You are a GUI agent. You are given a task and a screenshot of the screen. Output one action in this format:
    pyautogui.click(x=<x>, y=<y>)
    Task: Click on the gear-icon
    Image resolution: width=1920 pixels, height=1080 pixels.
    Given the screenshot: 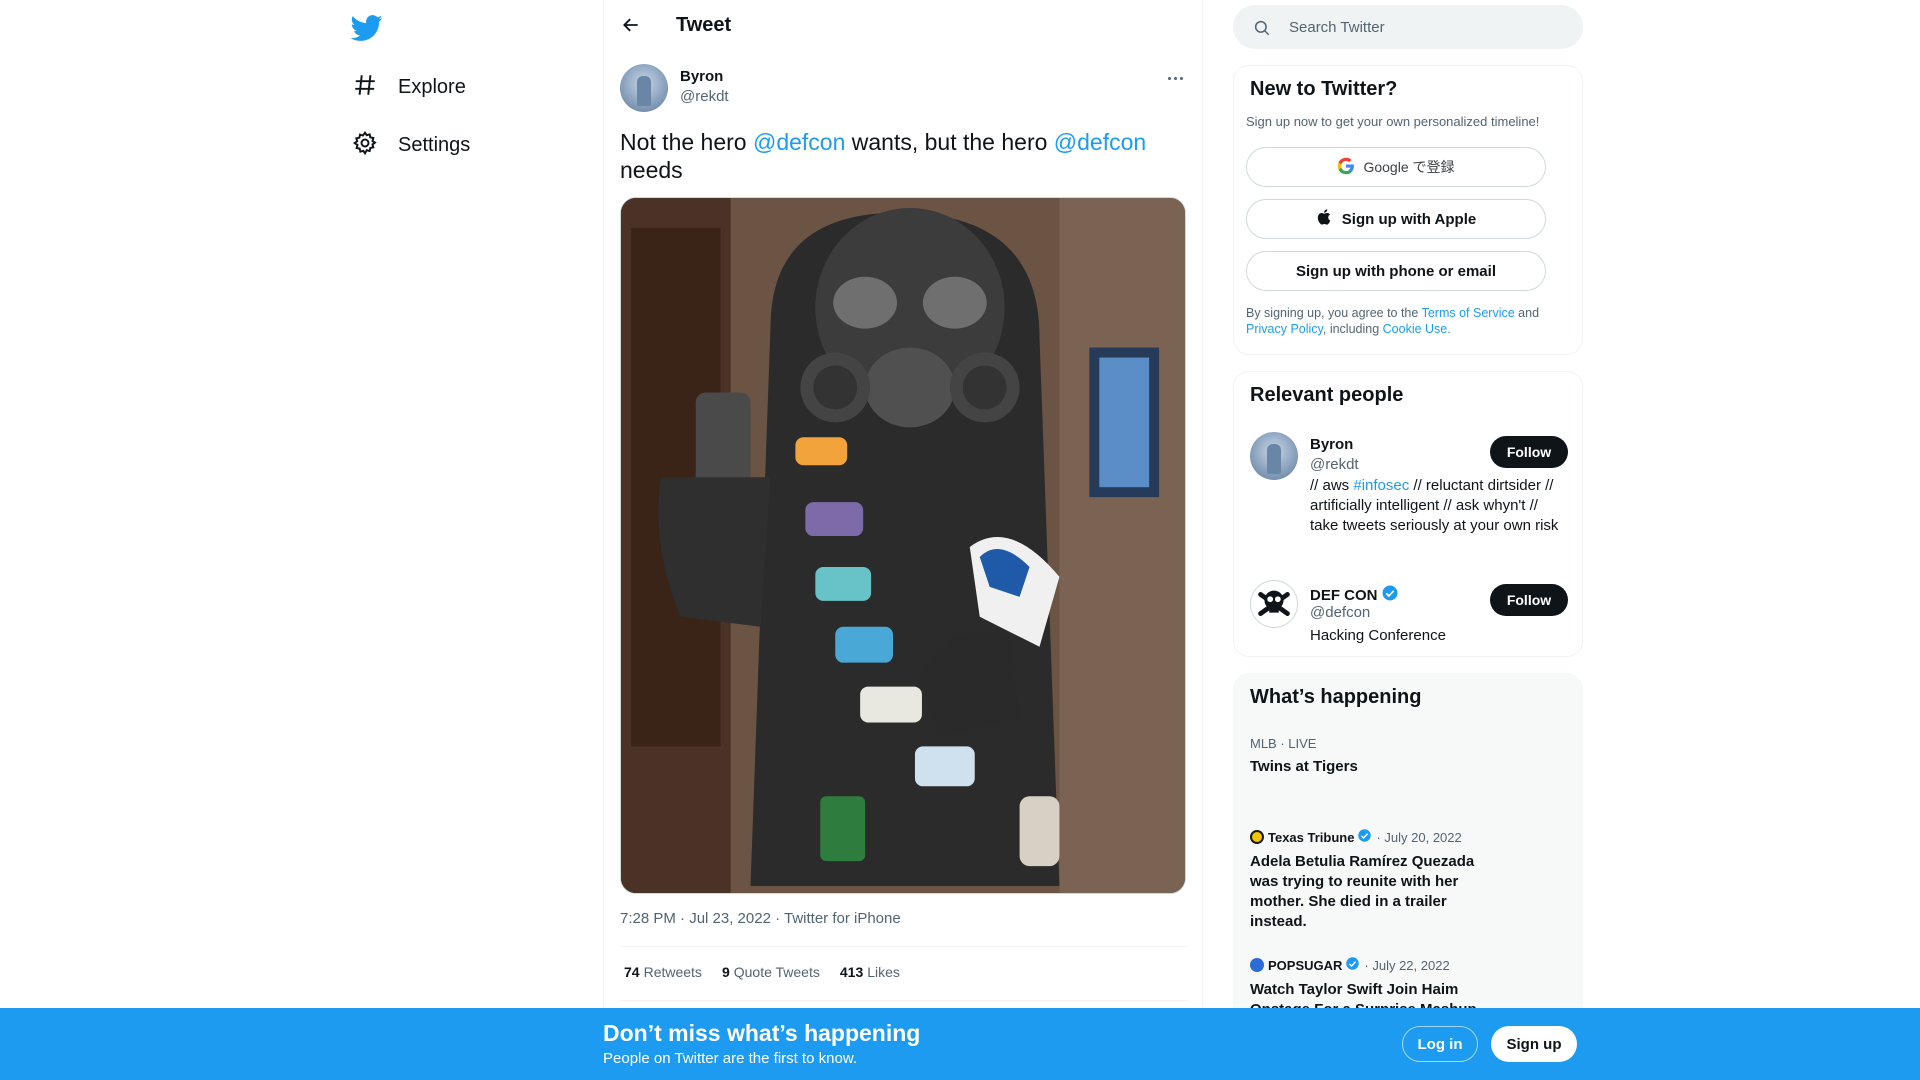 What is the action you would take?
    pyautogui.click(x=365, y=145)
    